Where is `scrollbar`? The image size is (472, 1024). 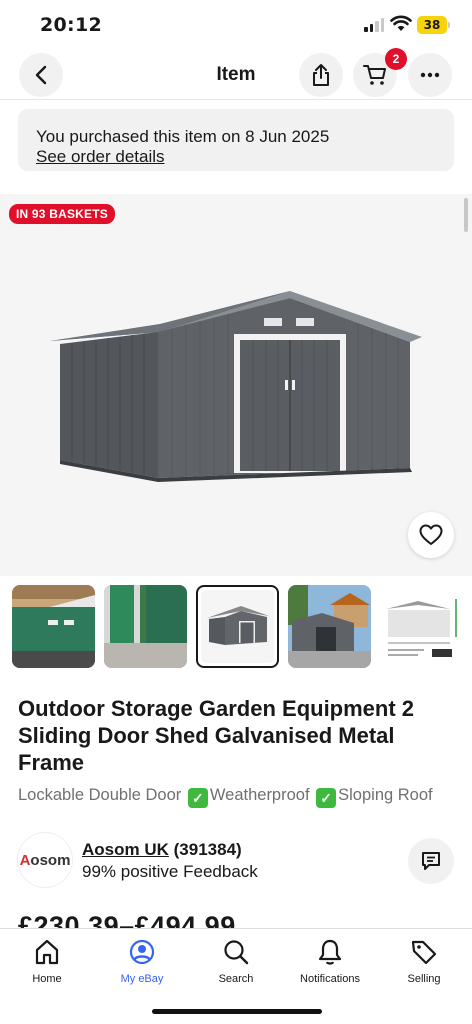
scrollbar is located at coordinates (466, 215).